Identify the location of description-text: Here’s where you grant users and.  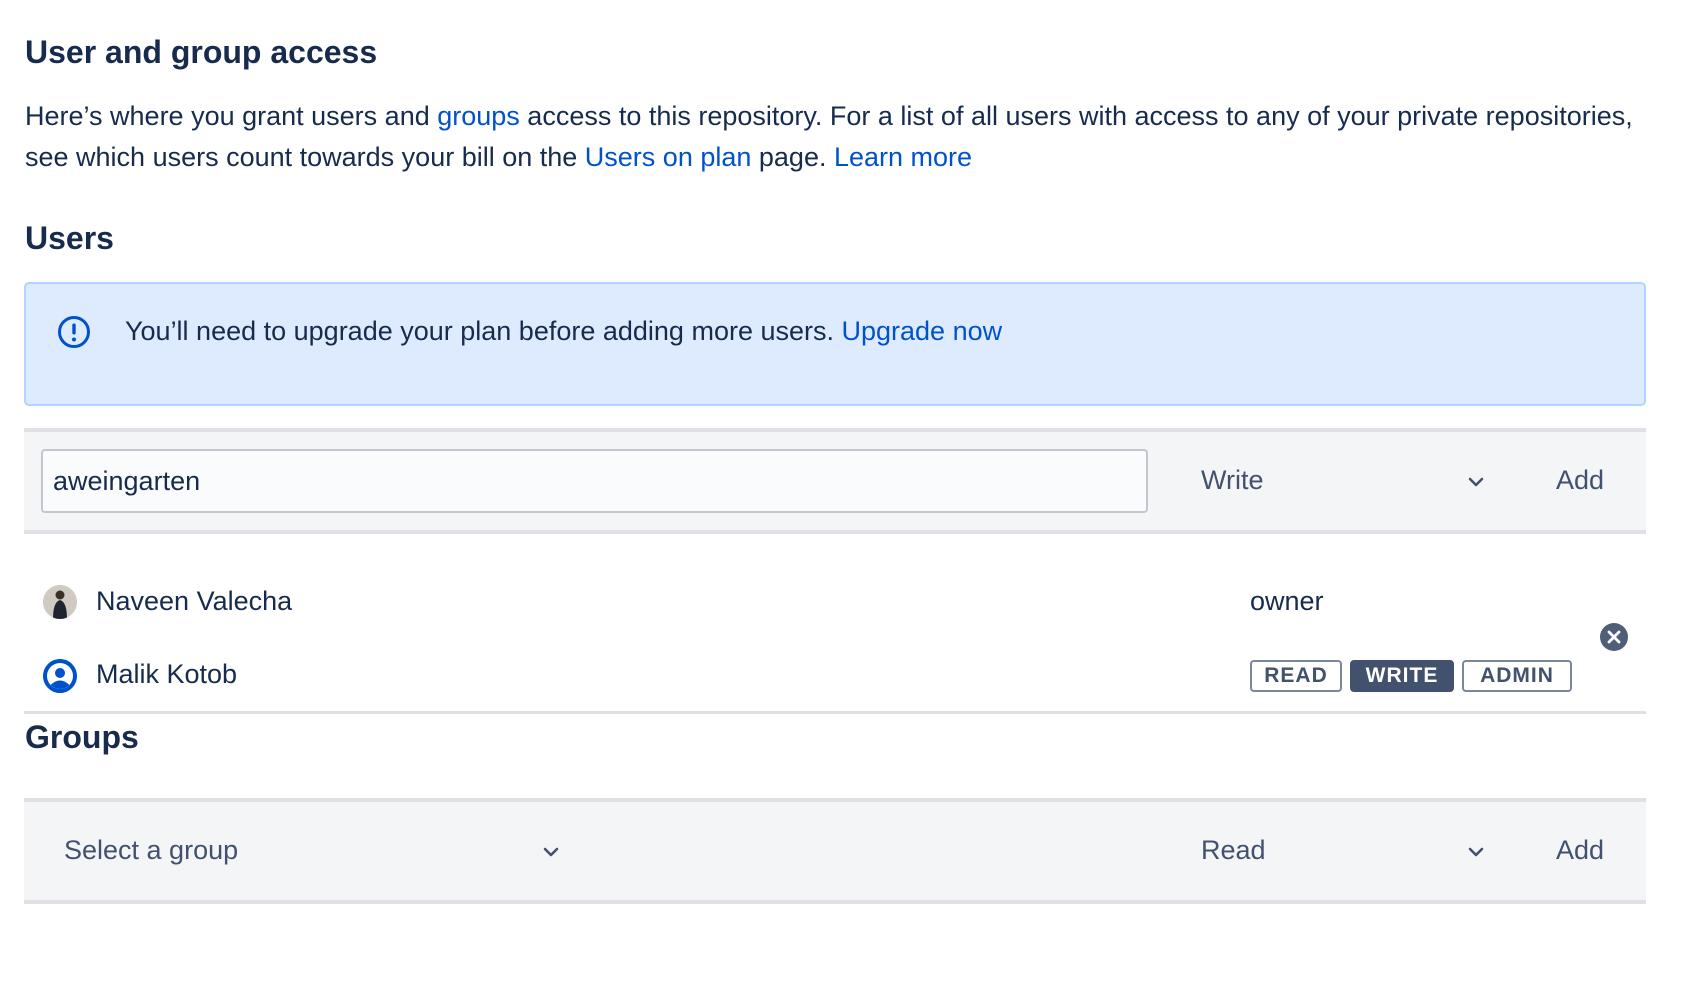
(231, 116).